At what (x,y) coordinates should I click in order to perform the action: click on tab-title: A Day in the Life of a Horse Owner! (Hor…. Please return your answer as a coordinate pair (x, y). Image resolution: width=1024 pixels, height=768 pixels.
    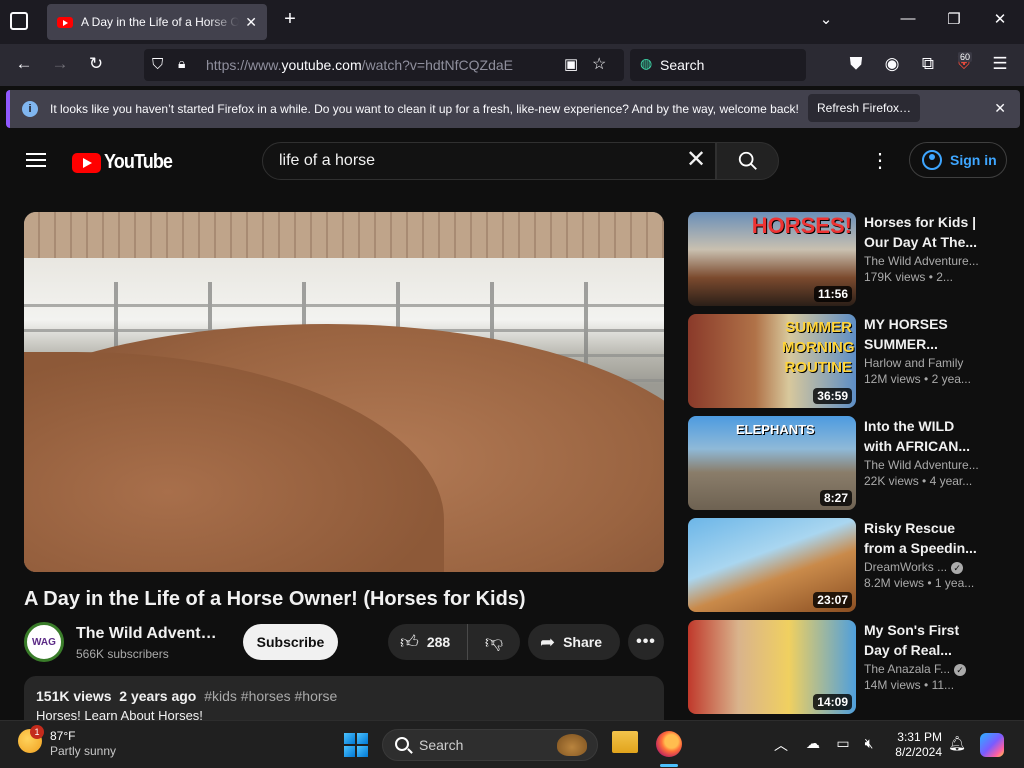
    Looking at the image, I should click on (160, 22).